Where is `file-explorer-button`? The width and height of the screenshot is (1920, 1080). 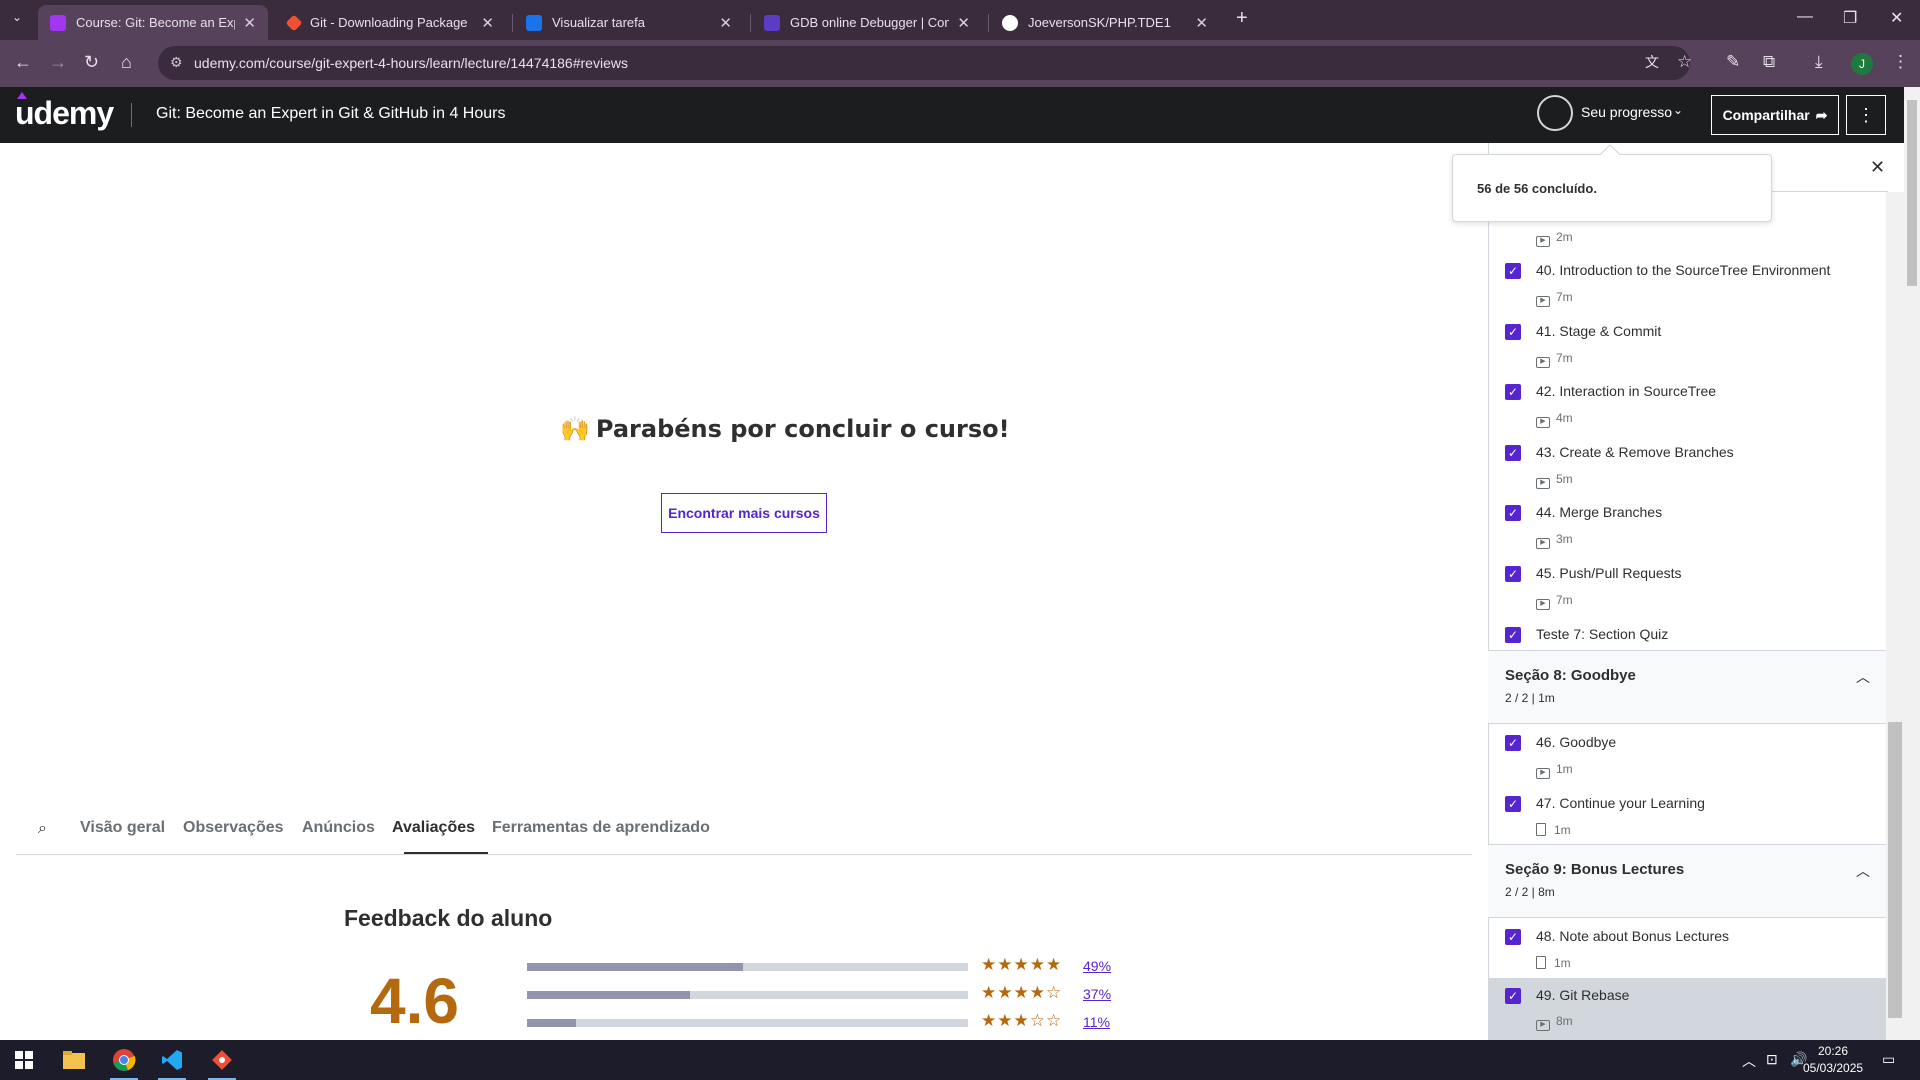
file-explorer-button is located at coordinates (74, 1060).